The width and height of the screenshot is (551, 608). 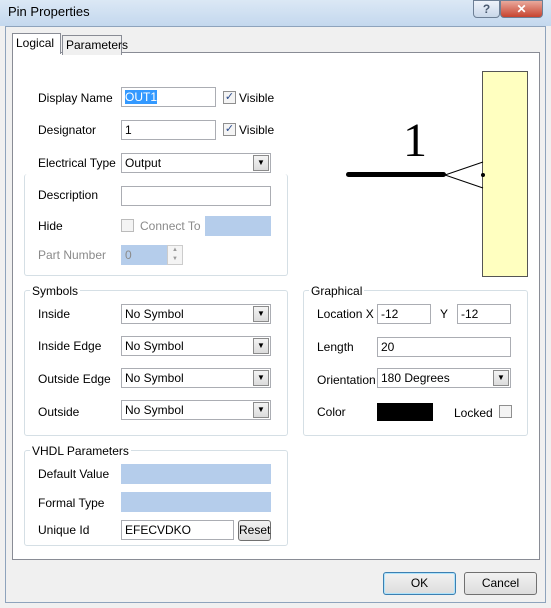 What do you see at coordinates (154, 346) in the screenshot?
I see `inside-edge-value: No Symbol` at bounding box center [154, 346].